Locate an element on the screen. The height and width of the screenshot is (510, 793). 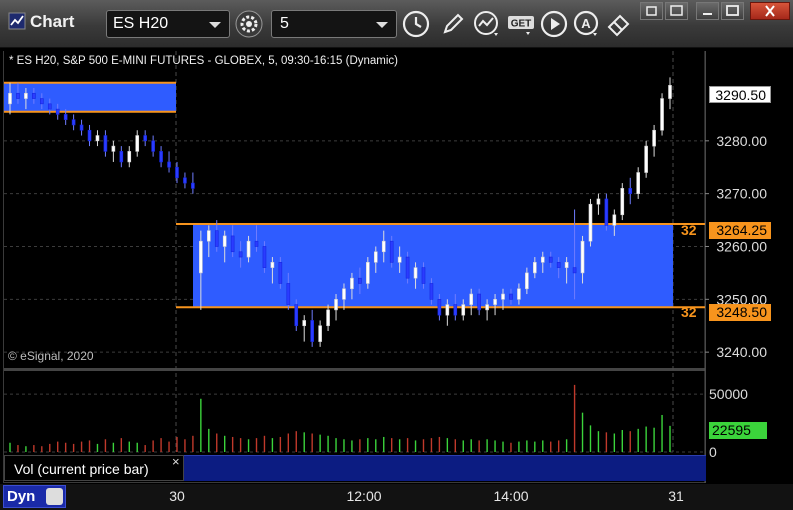
price-tick-label: 3270.00 is located at coordinates (741, 194).